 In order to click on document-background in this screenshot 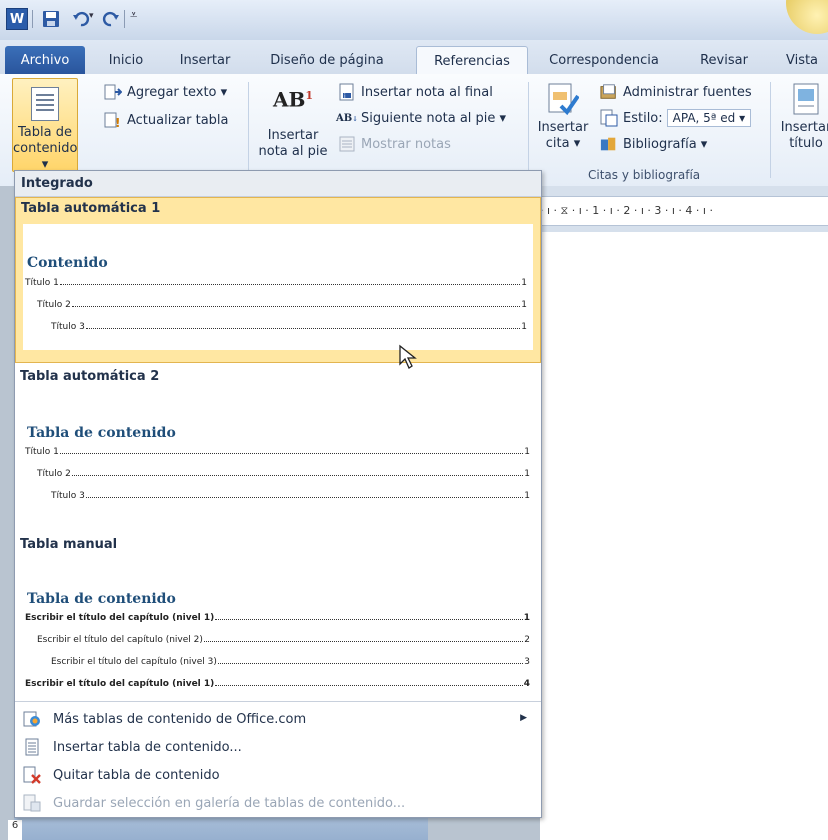, I will do `click(7, 513)`.